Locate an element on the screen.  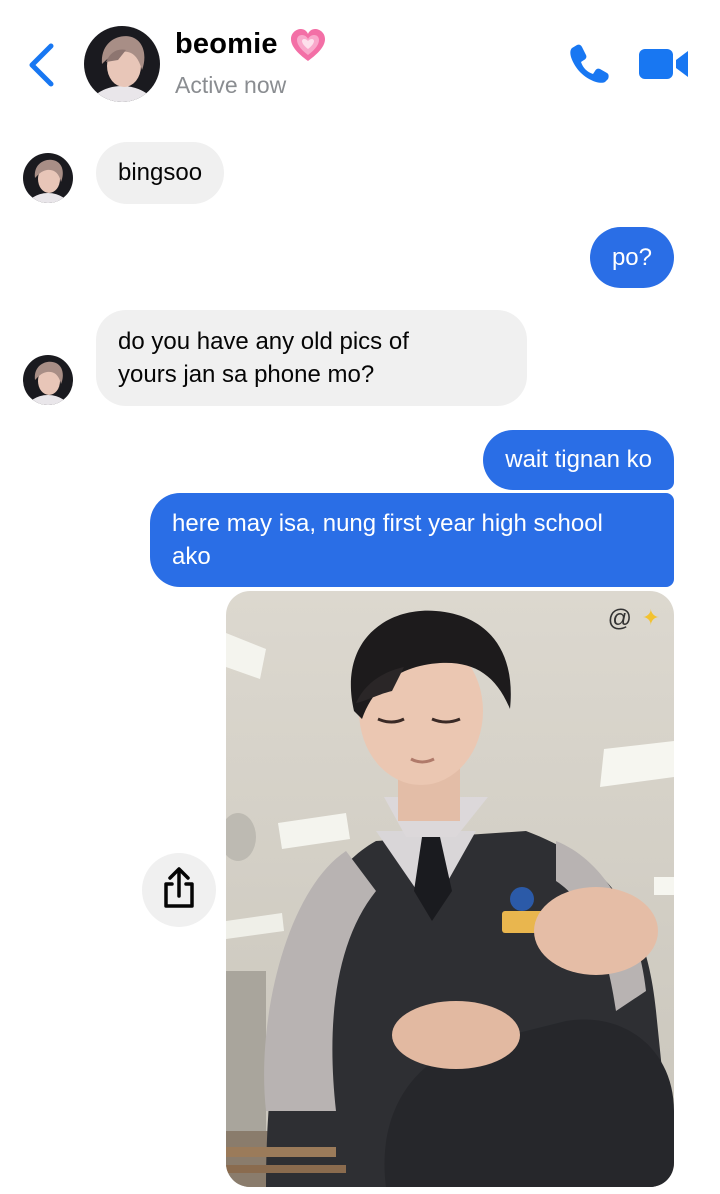
message-text-line: do you have any old pics of is located at coordinates (263, 341).